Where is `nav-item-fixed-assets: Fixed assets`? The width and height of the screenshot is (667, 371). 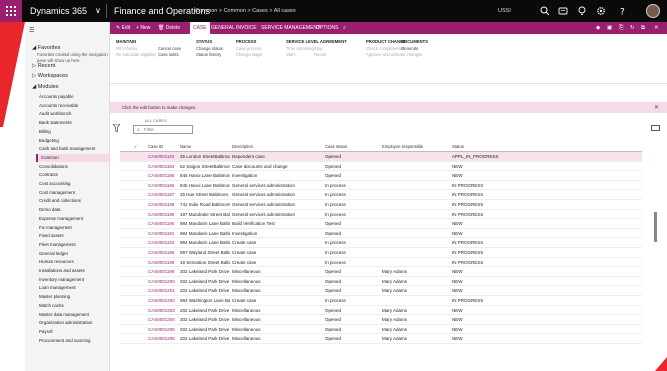
nav-item-fixed-assets: Fixed assets is located at coordinates (72, 236).